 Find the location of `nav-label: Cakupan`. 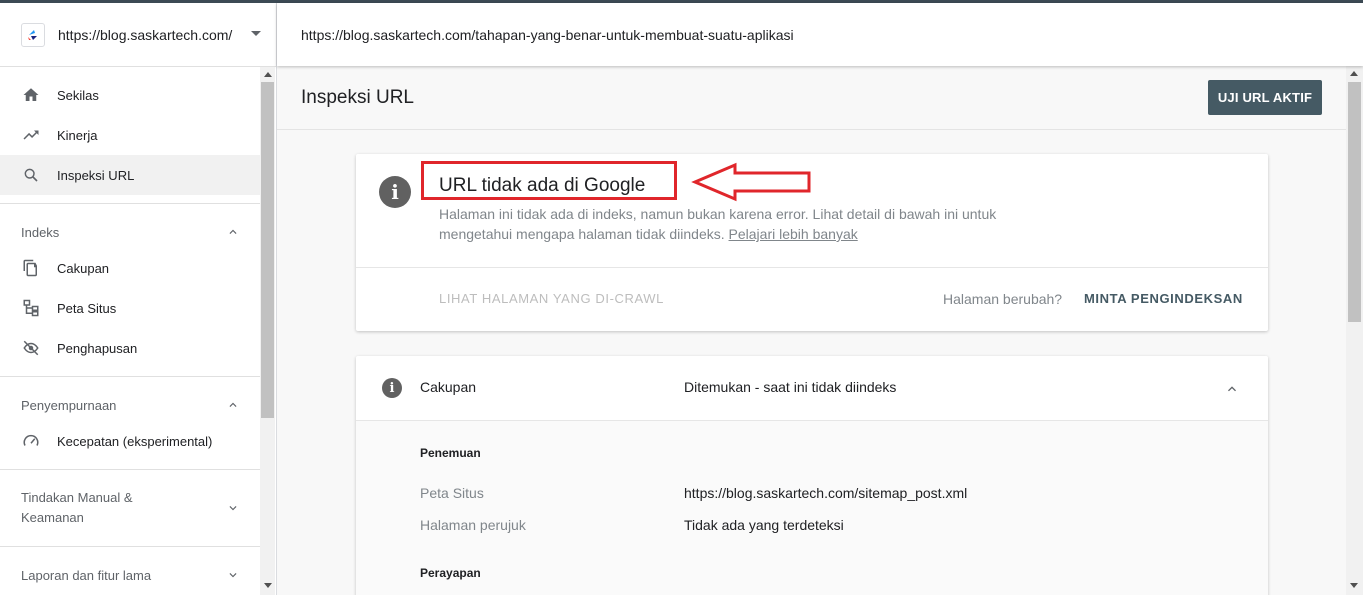

nav-label: Cakupan is located at coordinates (83, 268).